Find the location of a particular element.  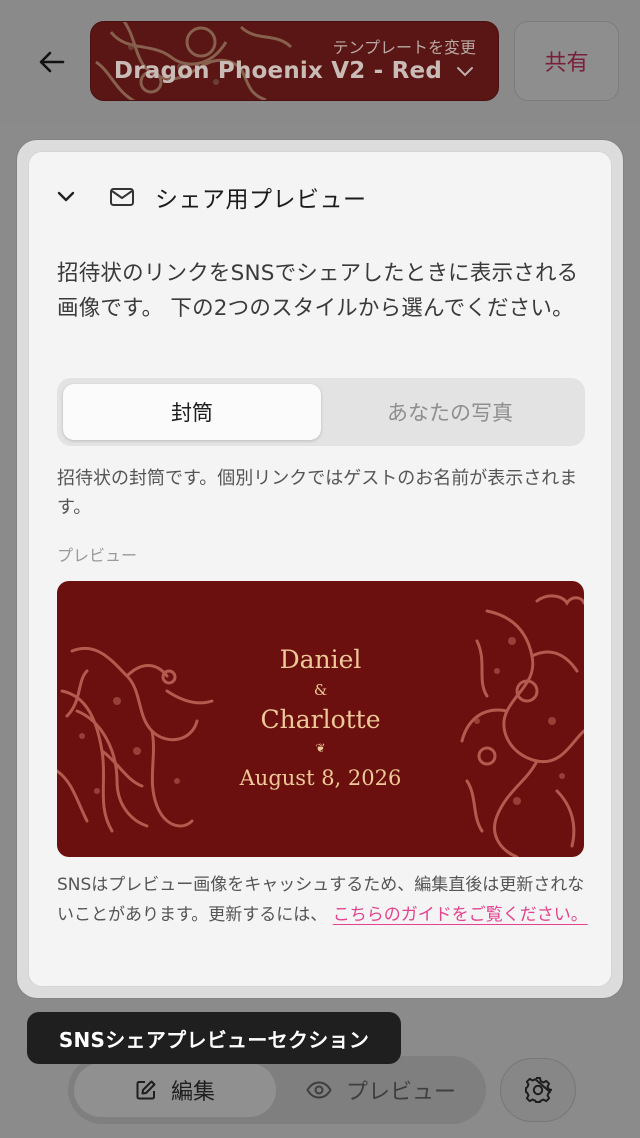

envelope-name-2: Charlotte is located at coordinates (320, 719).